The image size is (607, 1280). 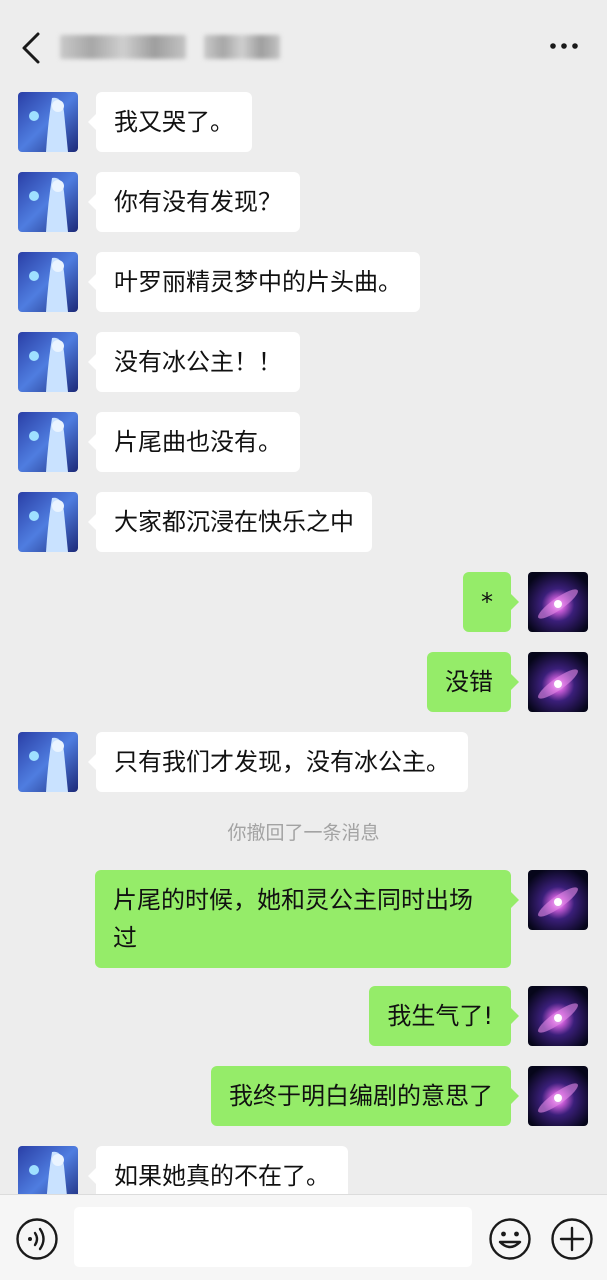 I want to click on message-bubble-outgoing: 我终于明白编剧的意思了, so click(x=365, y=1096).